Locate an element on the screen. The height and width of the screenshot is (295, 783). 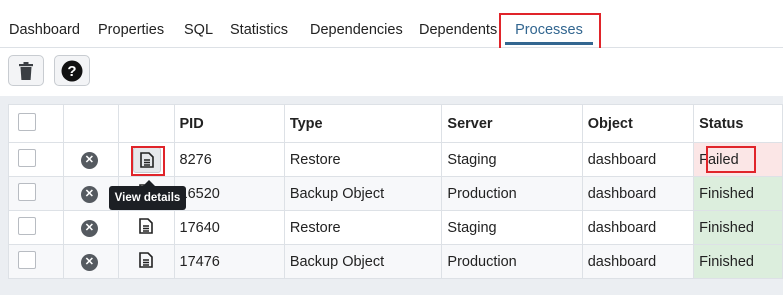
table-header-row: PID Type Server Object Status is located at coordinates (395, 123).